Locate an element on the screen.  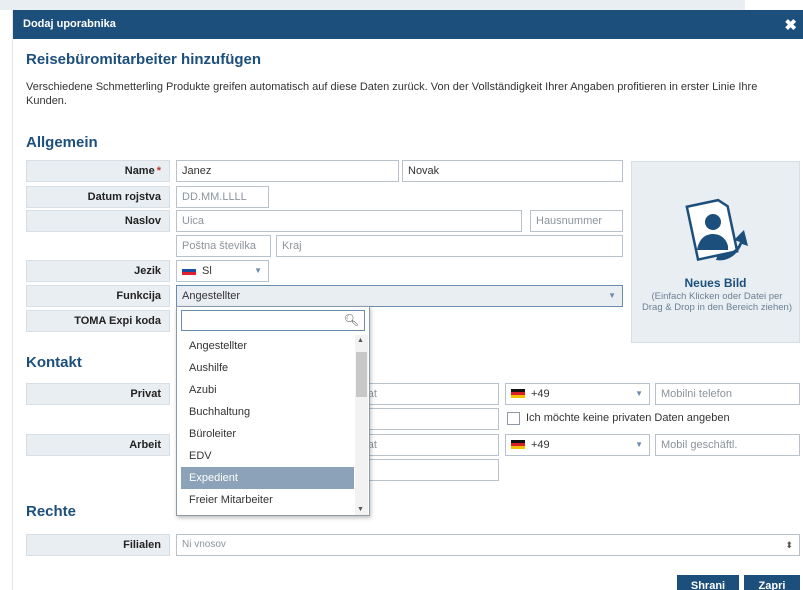
scroll-up-icon: ▲ is located at coordinates (360, 340).